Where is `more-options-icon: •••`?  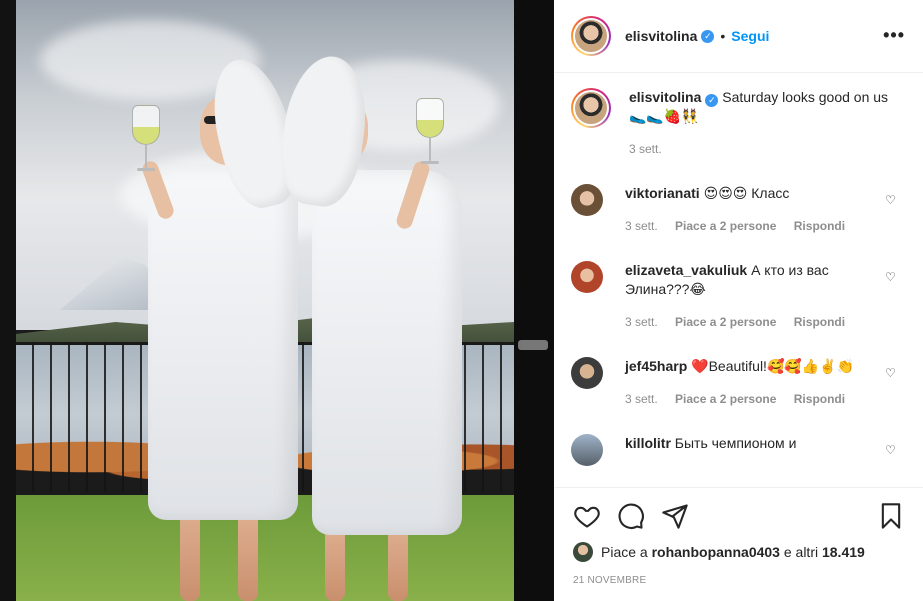 more-options-icon: ••• is located at coordinates (894, 35).